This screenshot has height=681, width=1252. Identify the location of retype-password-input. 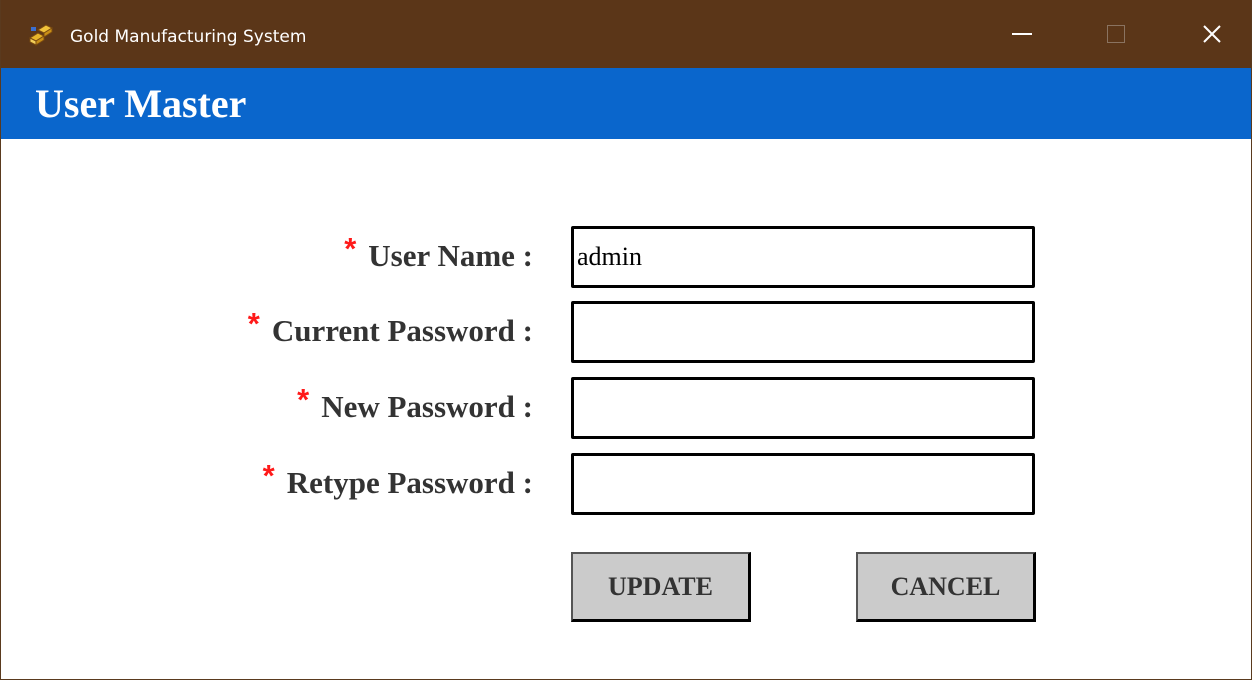
(803, 484).